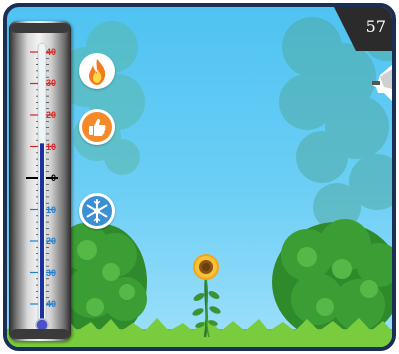 The width and height of the screenshot is (399, 354). What do you see at coordinates (50, 83) in the screenshot?
I see `thermo-label-hot-30: 30` at bounding box center [50, 83].